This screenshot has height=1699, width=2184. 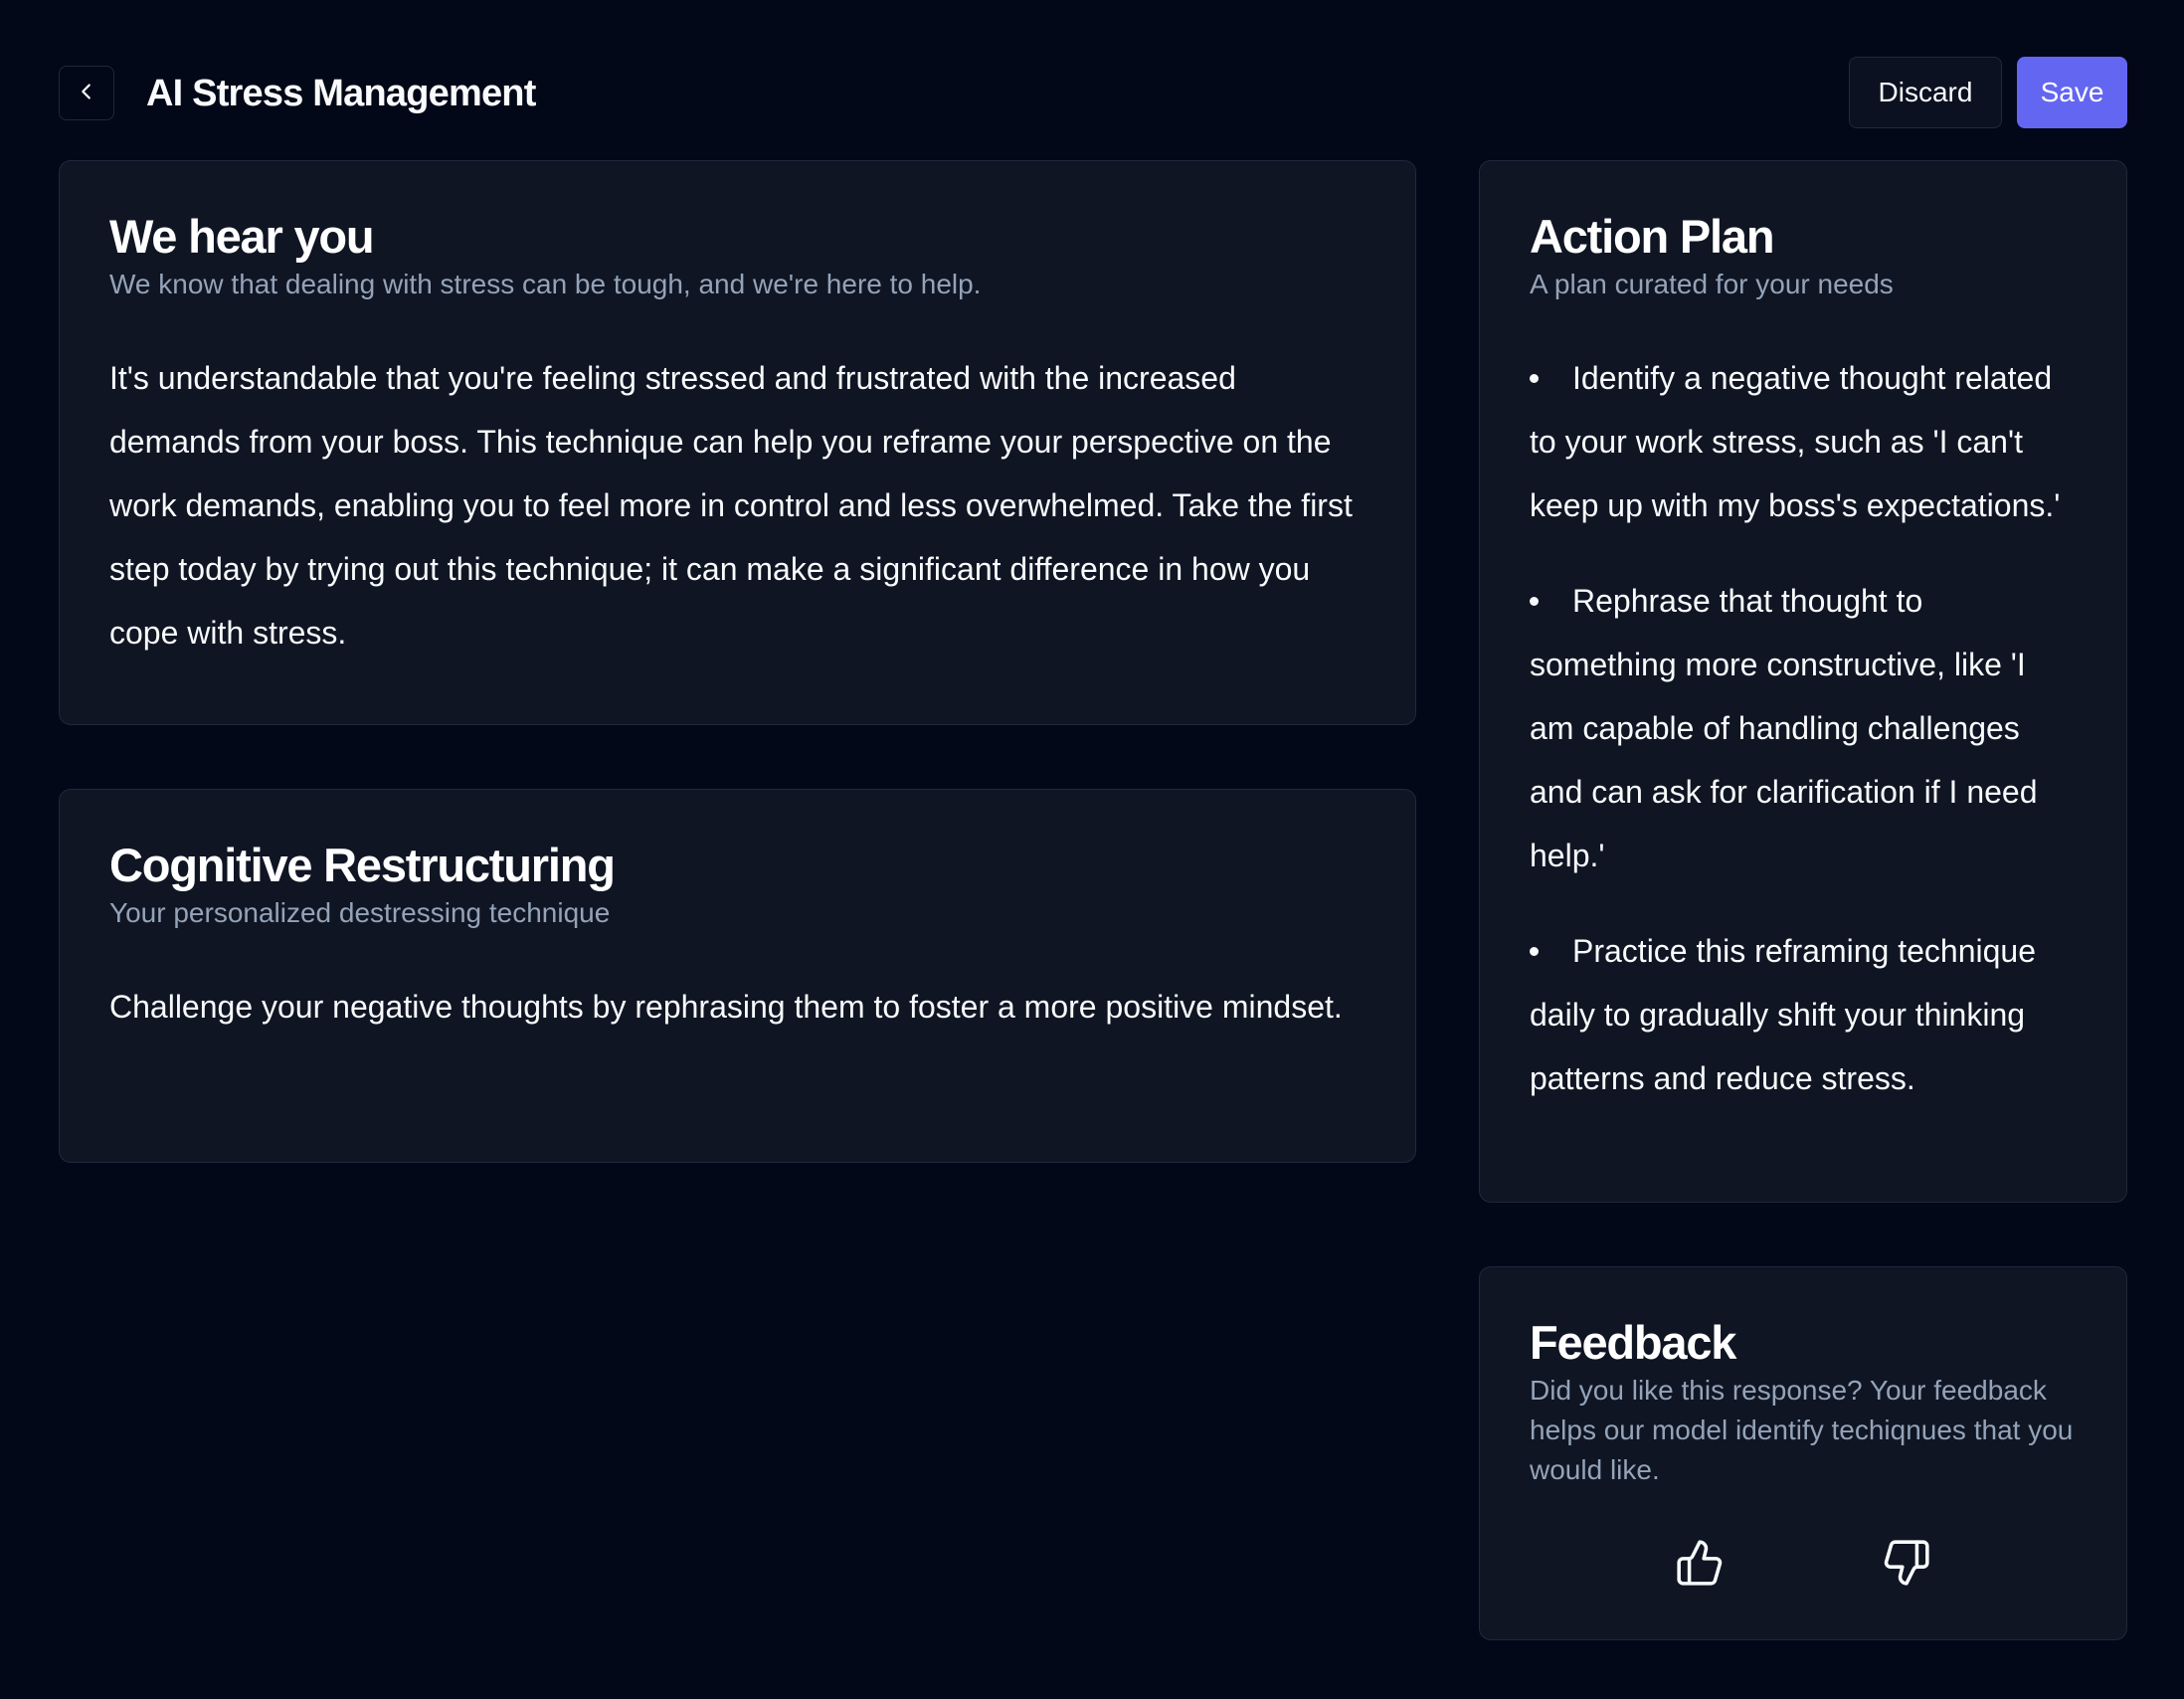 What do you see at coordinates (360, 912) in the screenshot?
I see `technique-card-subtitle: Your personalized destressing technique` at bounding box center [360, 912].